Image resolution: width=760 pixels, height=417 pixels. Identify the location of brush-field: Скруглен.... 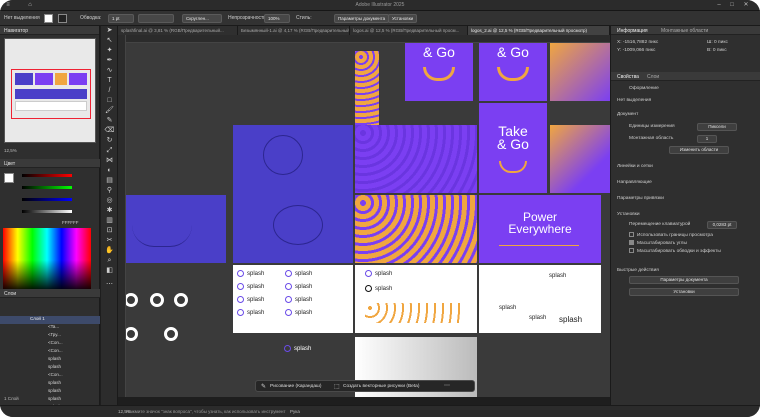
(202, 18).